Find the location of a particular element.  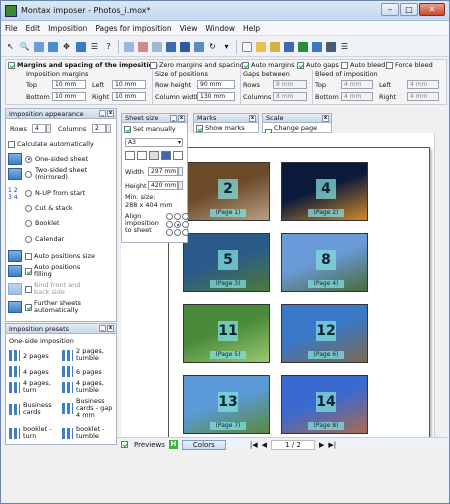

sheet-height-field: 420 mm is located at coordinates (163, 185).